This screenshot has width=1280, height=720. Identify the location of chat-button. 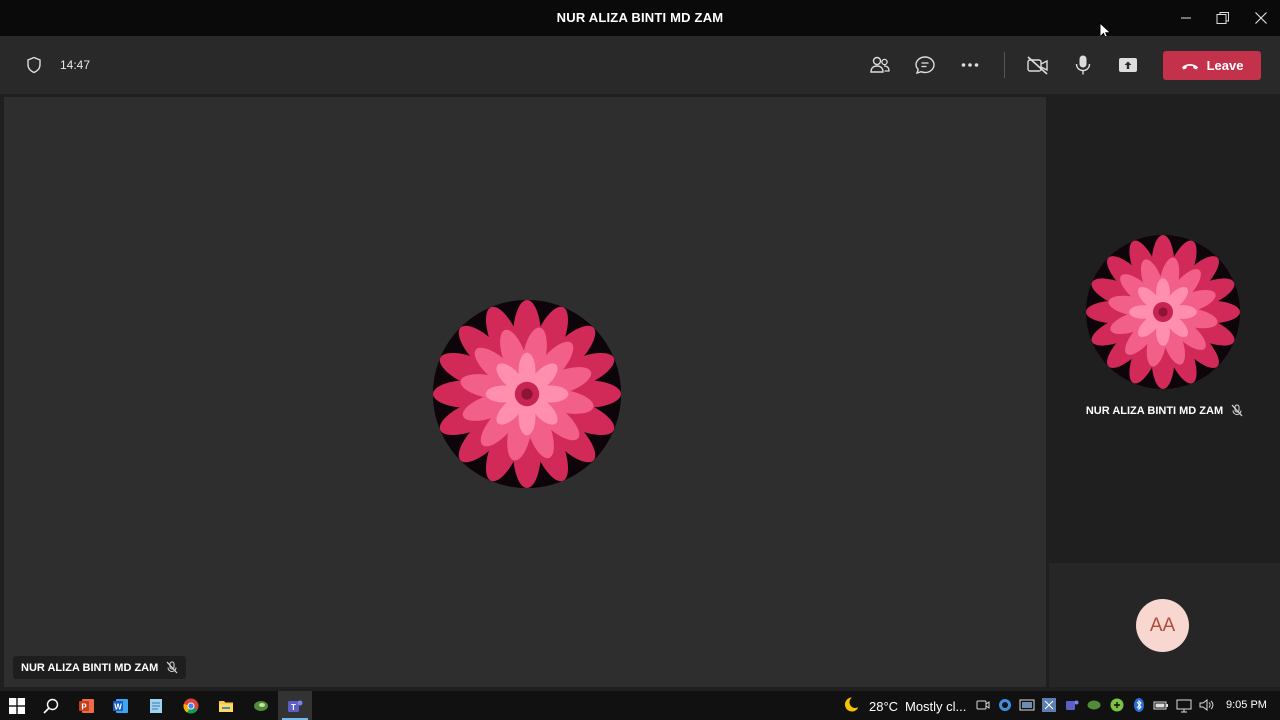
(925, 65).